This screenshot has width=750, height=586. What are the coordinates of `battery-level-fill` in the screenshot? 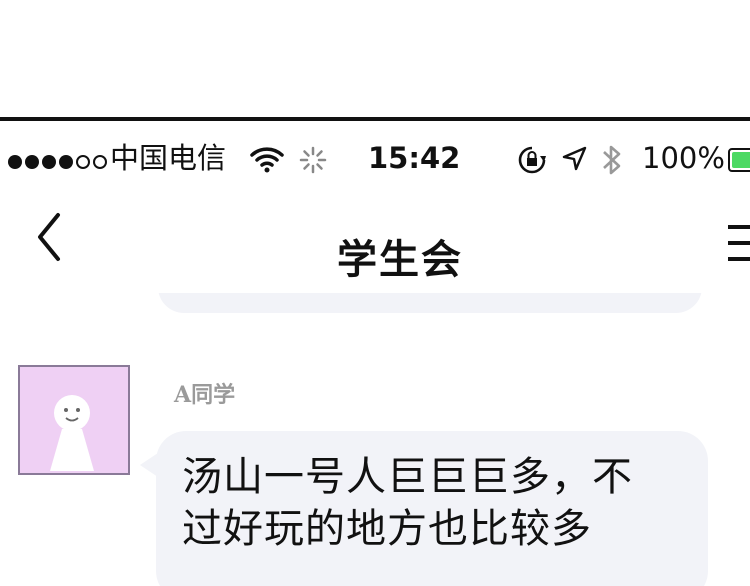 It's located at (741, 160).